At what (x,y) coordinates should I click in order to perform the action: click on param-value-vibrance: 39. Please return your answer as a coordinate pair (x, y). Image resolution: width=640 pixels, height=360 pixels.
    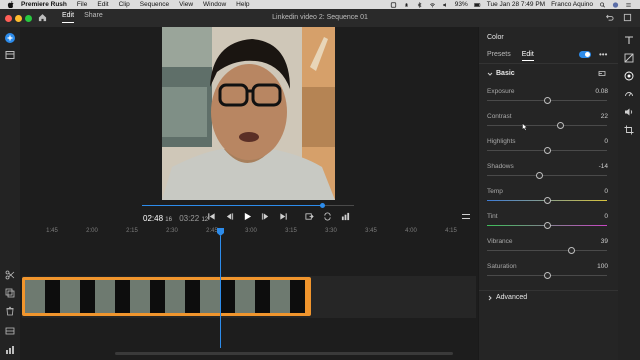
    Looking at the image, I should click on (604, 241).